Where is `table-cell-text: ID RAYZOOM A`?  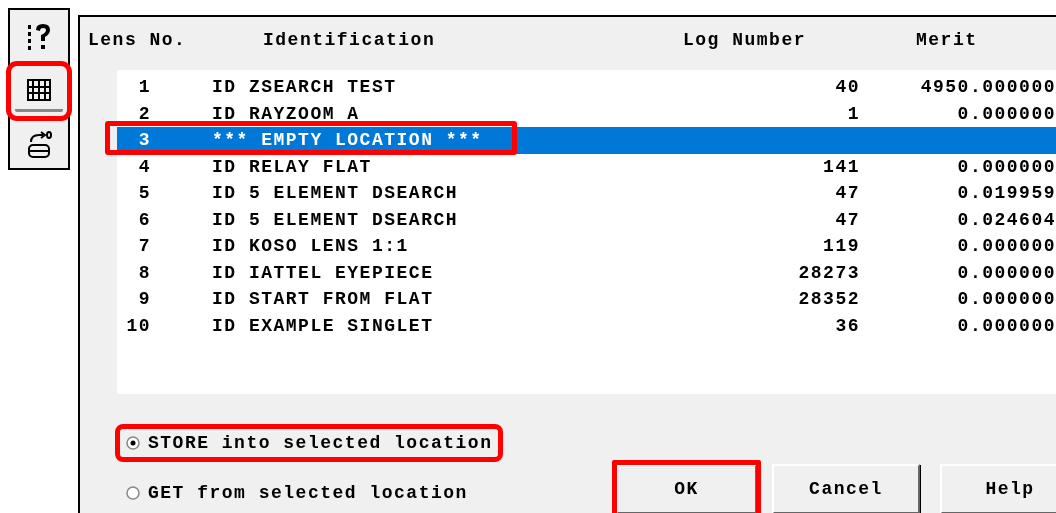 table-cell-text: ID RAYZOOM A is located at coordinates (286, 113).